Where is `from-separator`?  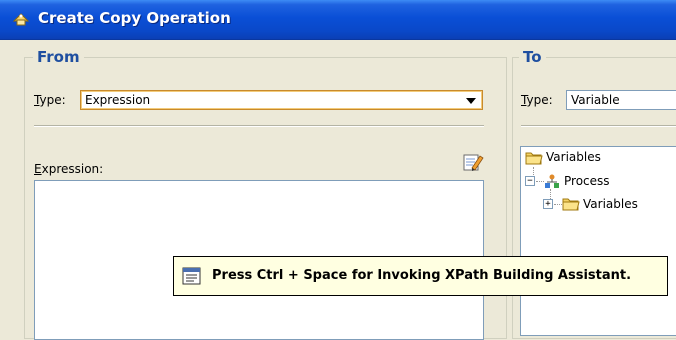 from-separator is located at coordinates (259, 126).